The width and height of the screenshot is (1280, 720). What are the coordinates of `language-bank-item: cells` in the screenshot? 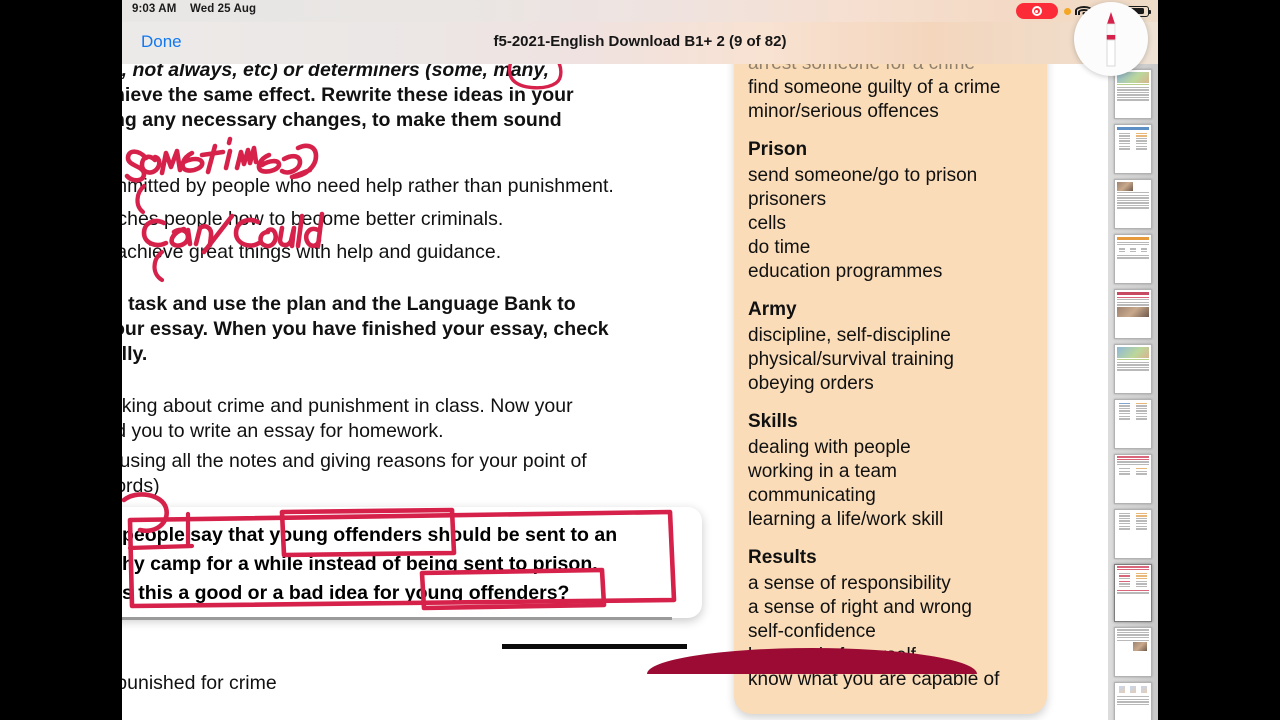 It's located at (767, 223).